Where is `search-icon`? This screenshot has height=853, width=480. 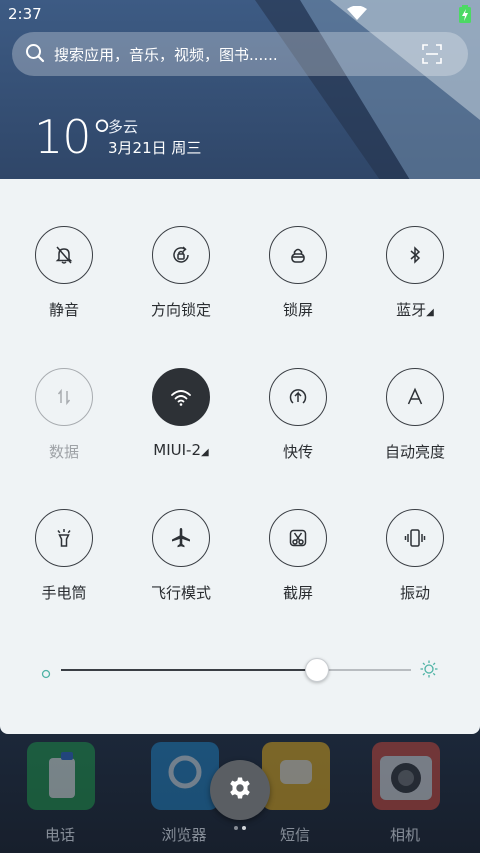
search-icon is located at coordinates (35, 55).